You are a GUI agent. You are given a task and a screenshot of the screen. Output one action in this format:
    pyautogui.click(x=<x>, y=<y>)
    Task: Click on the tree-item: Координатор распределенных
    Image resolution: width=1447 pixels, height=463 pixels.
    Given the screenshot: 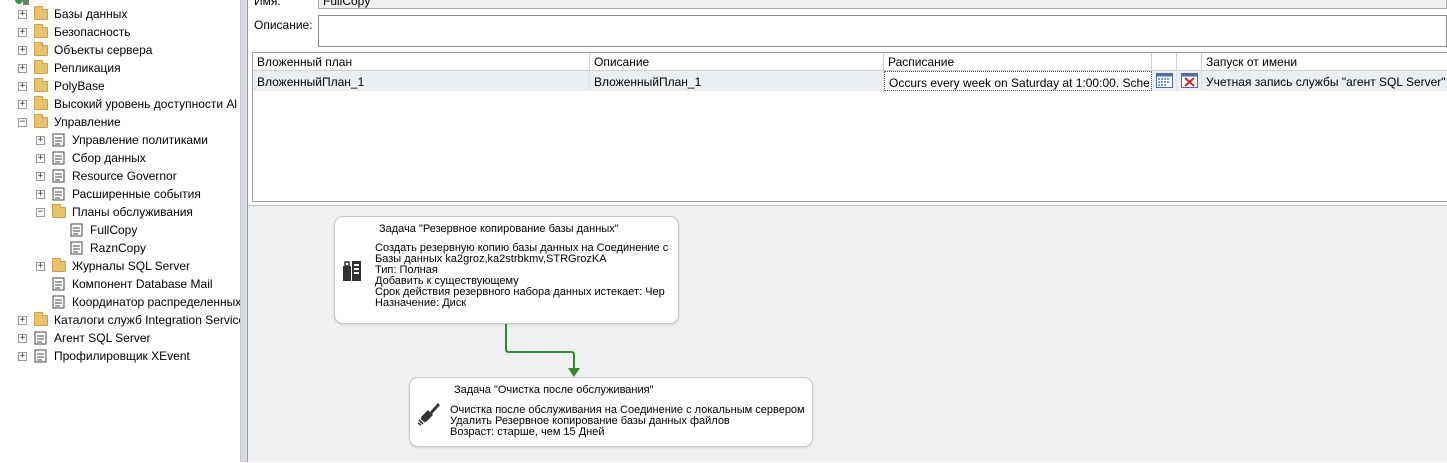 What is the action you would take?
    pyautogui.click(x=120, y=302)
    